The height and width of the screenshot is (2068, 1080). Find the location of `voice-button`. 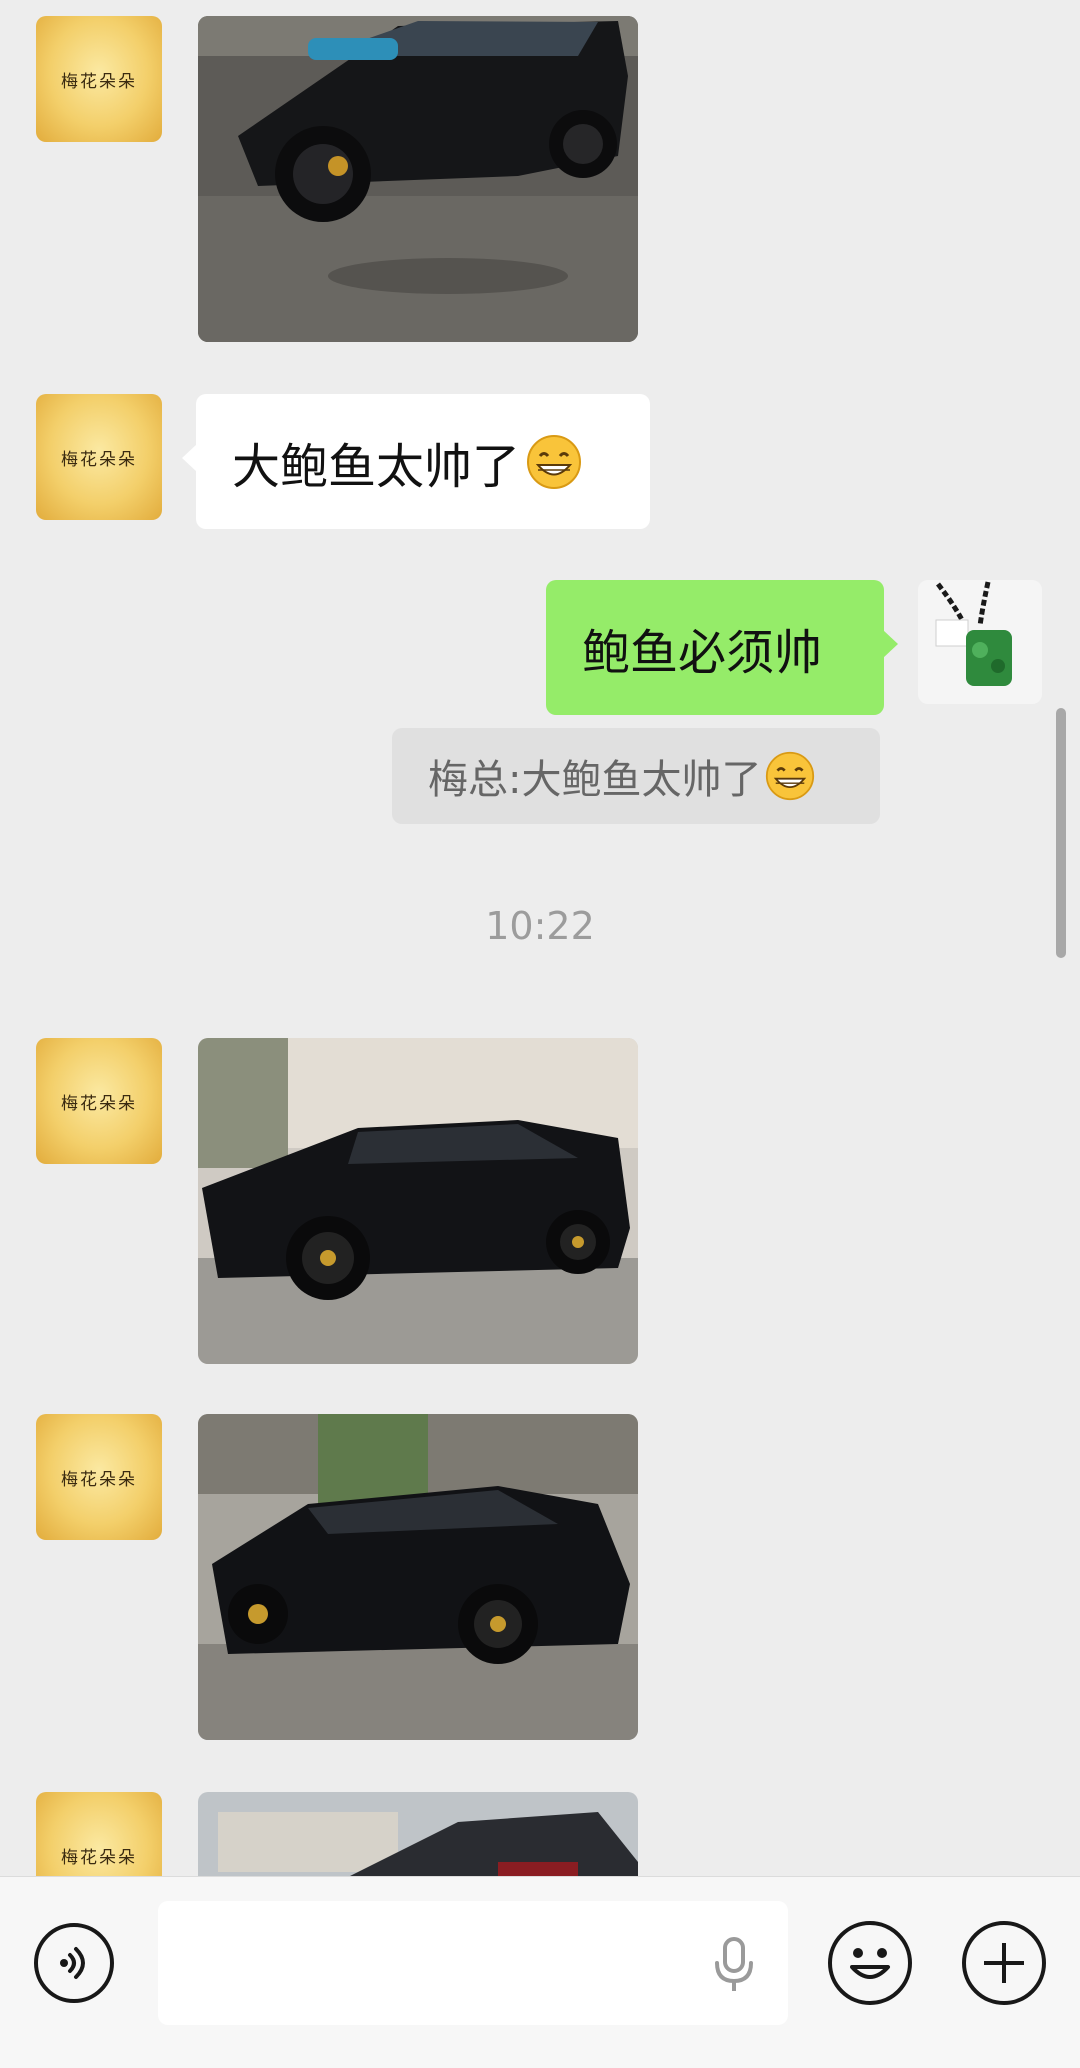

voice-button is located at coordinates (74, 1963).